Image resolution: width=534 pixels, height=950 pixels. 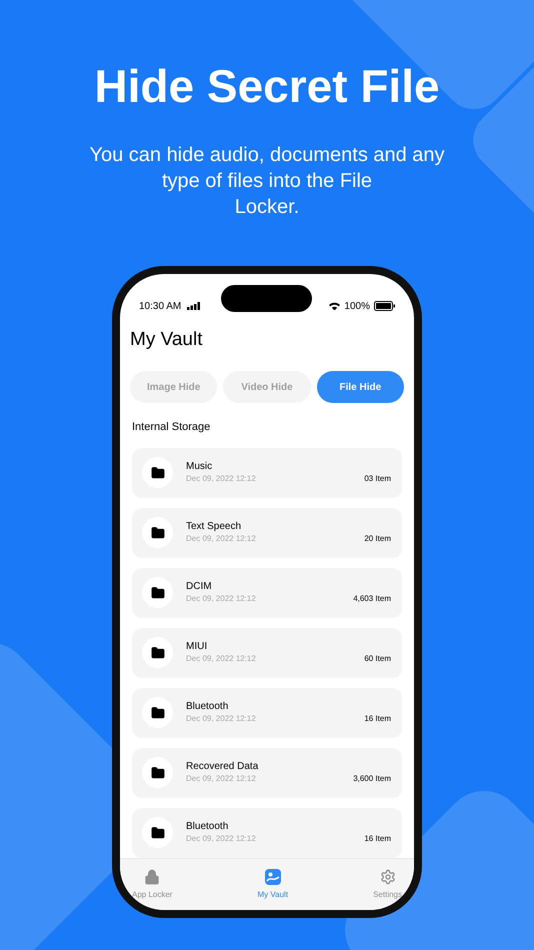 I want to click on folder-row: Recovered Data Dec 09, 2022 12:12 3,600 Item, so click(x=267, y=773).